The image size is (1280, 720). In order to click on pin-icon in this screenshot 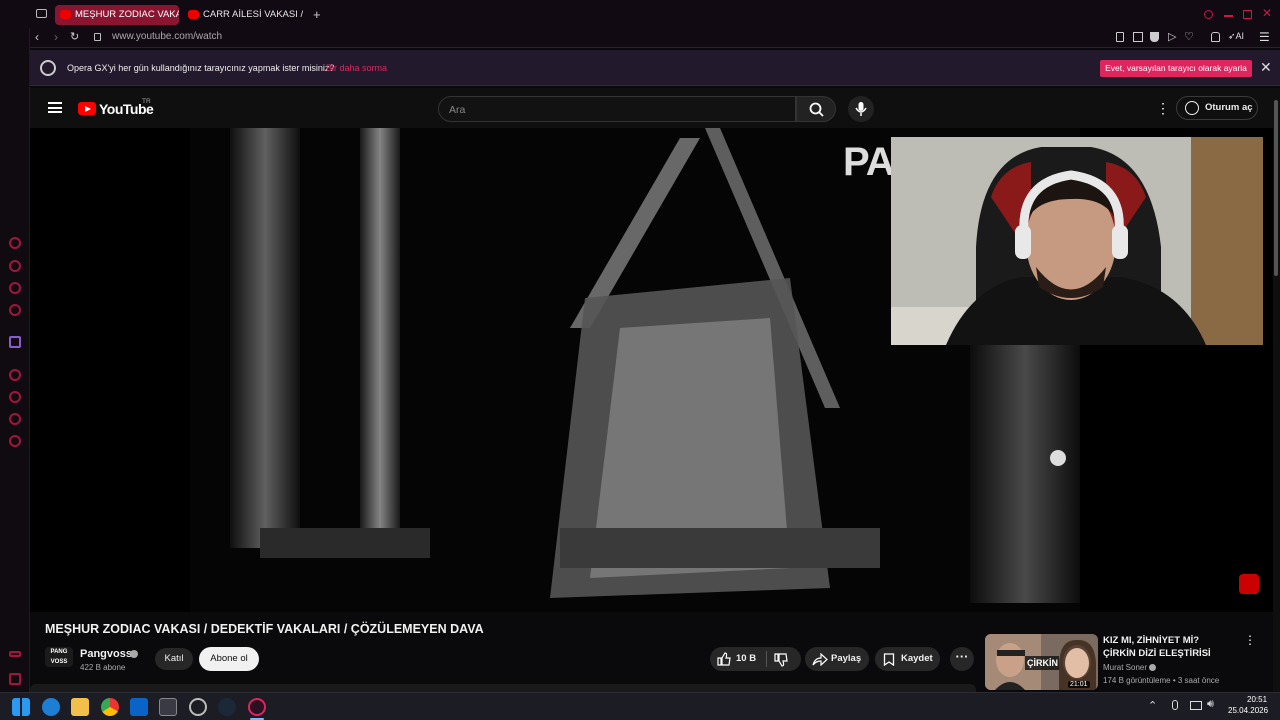, I will do `click(1120, 37)`.